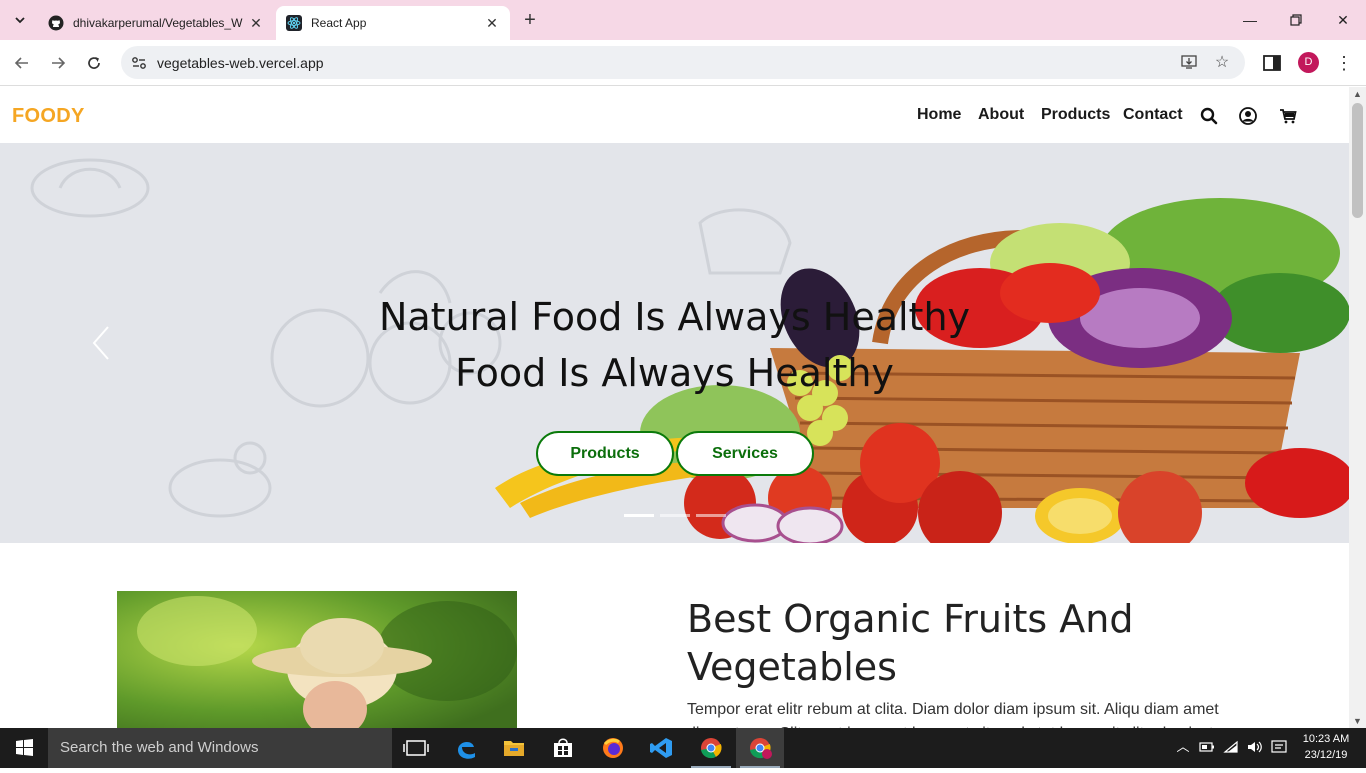  I want to click on scroll-thumb, so click(1357, 160).